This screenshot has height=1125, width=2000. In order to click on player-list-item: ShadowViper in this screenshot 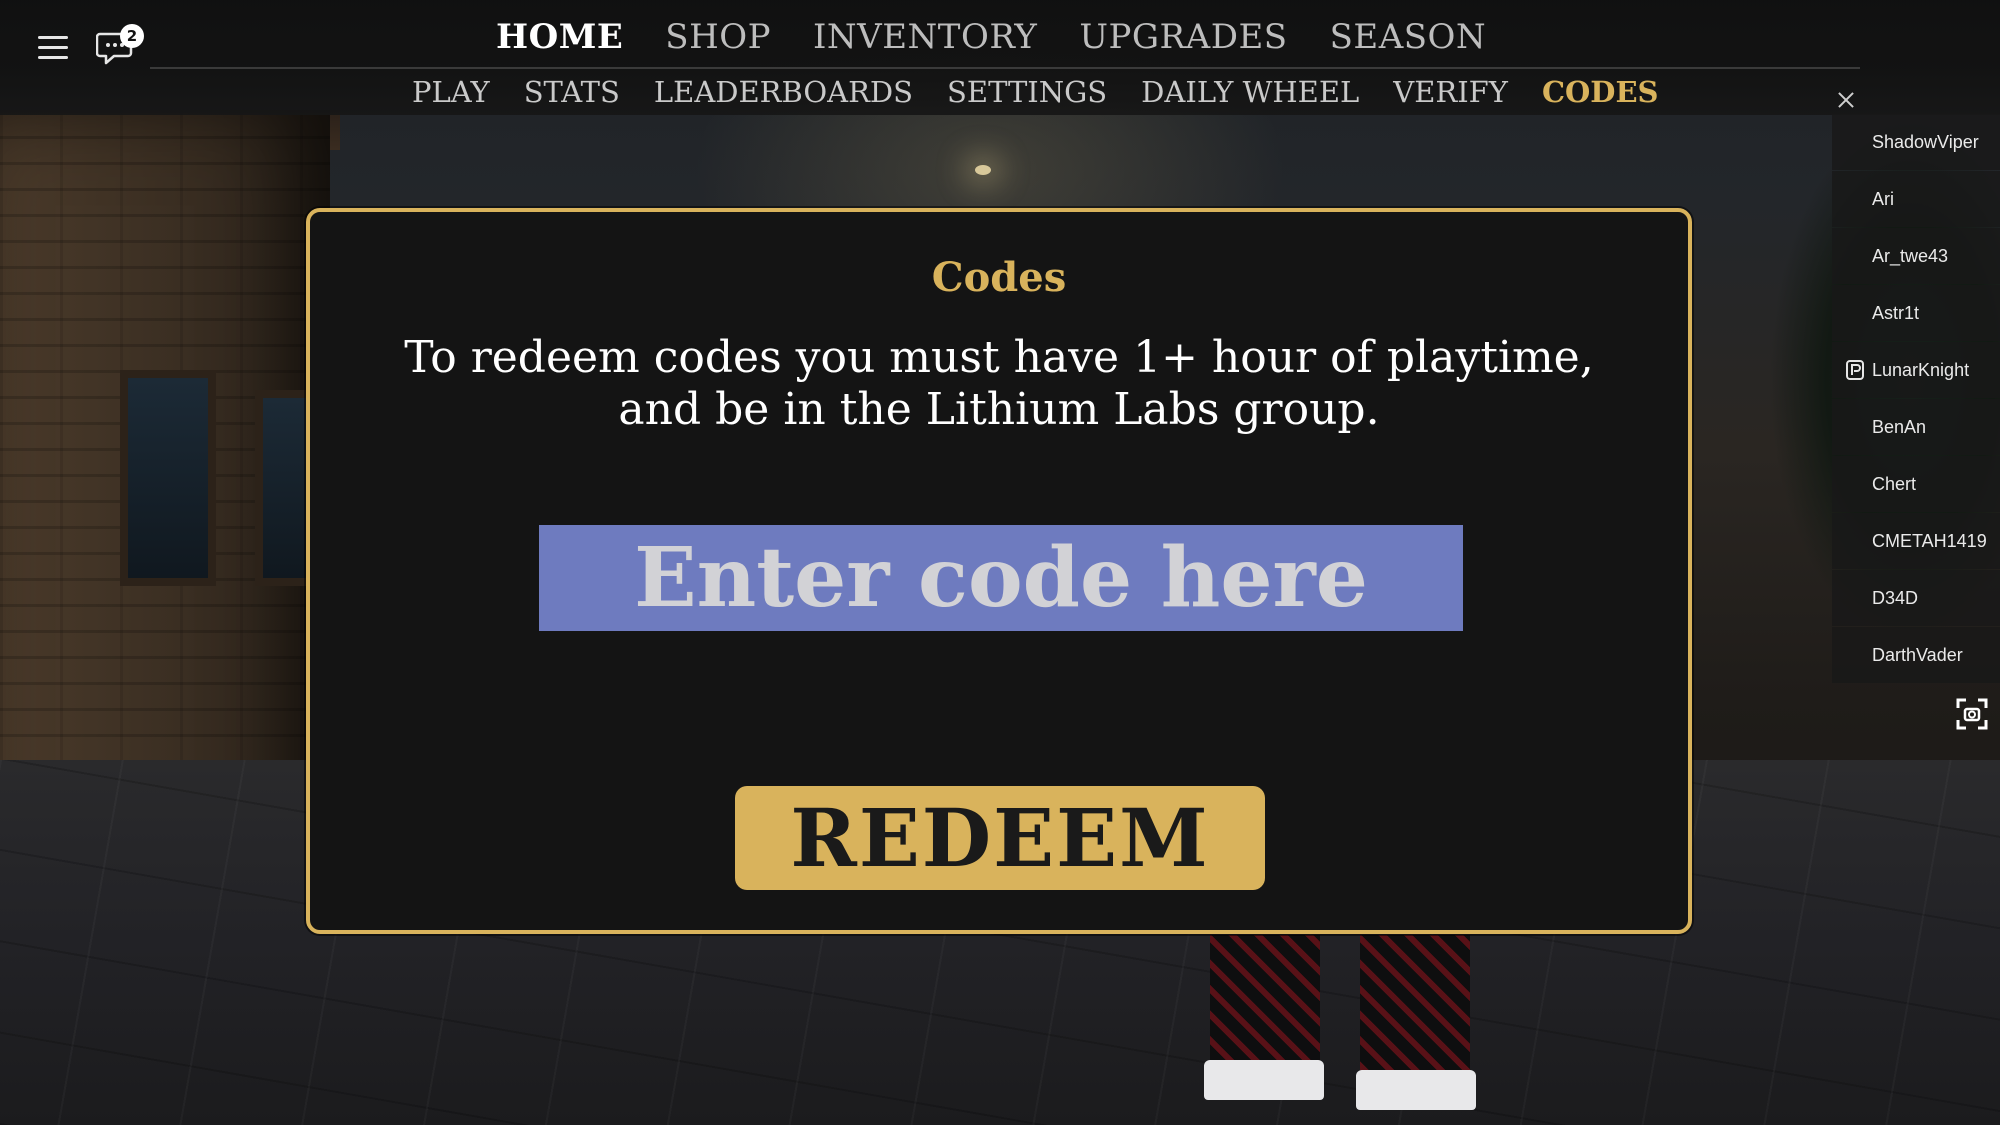, I will do `click(1916, 142)`.